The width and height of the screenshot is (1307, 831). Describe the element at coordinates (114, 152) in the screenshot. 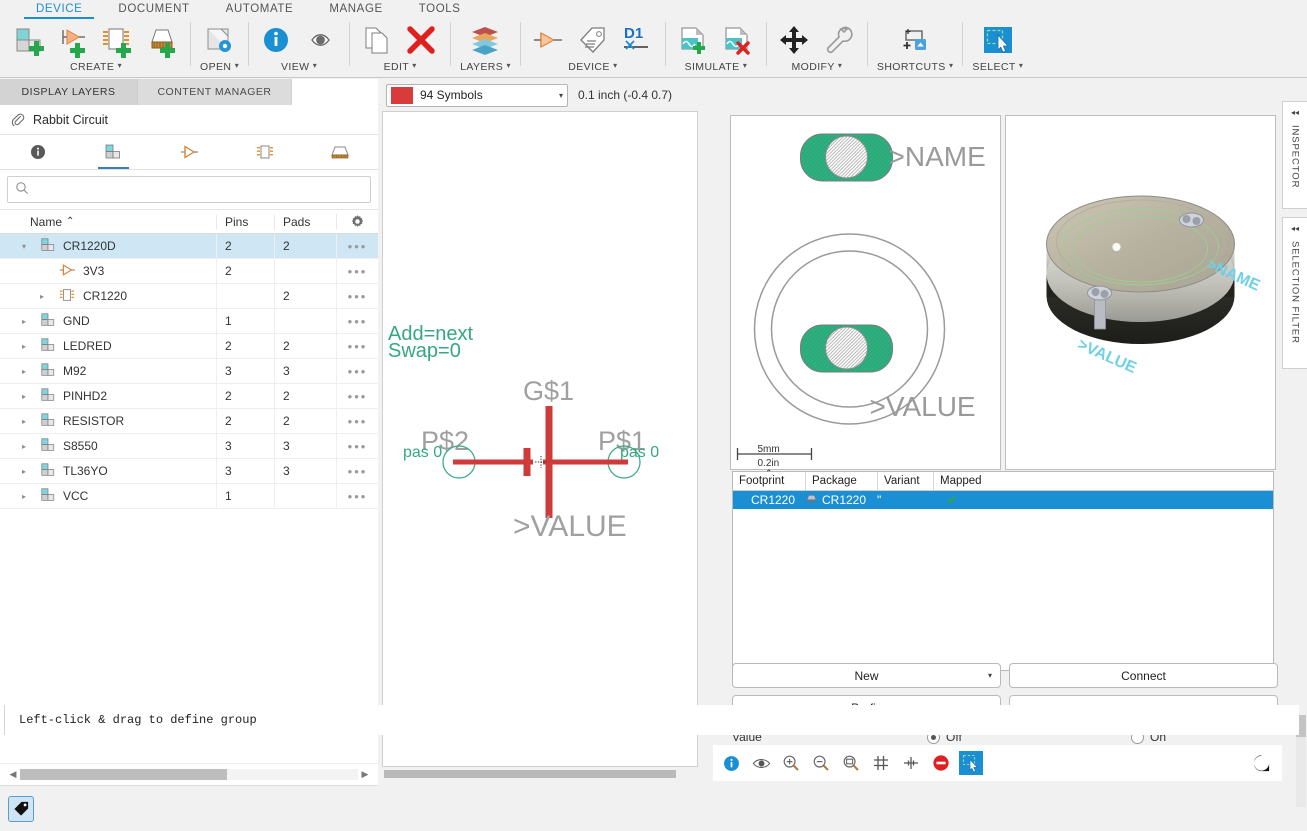

I see `devices-tab-icon` at that location.